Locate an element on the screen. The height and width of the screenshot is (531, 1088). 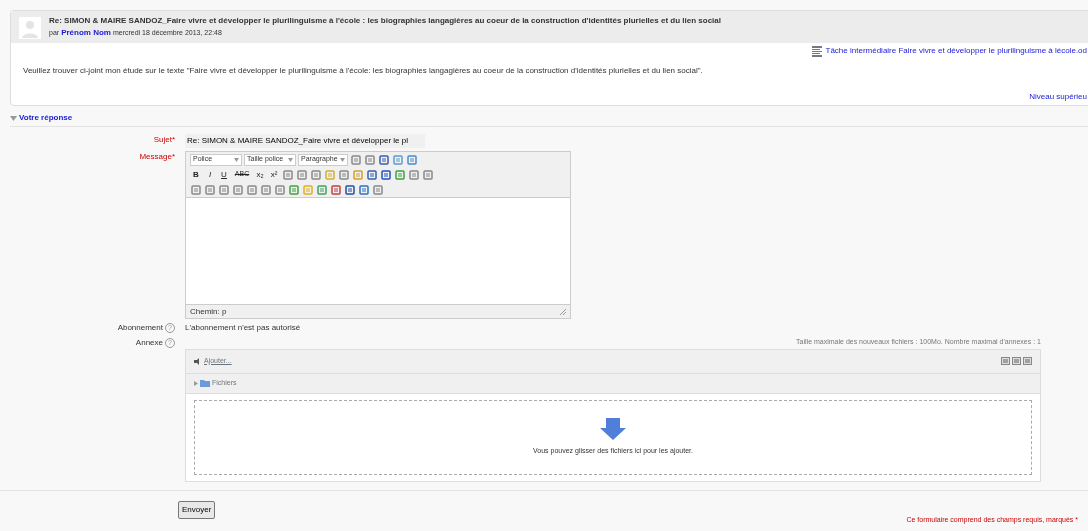
attachment-link: Tâche intermédiaire Faire vivre et développer le plurilinguisme à lécole.od is located at coordinates (956, 51).